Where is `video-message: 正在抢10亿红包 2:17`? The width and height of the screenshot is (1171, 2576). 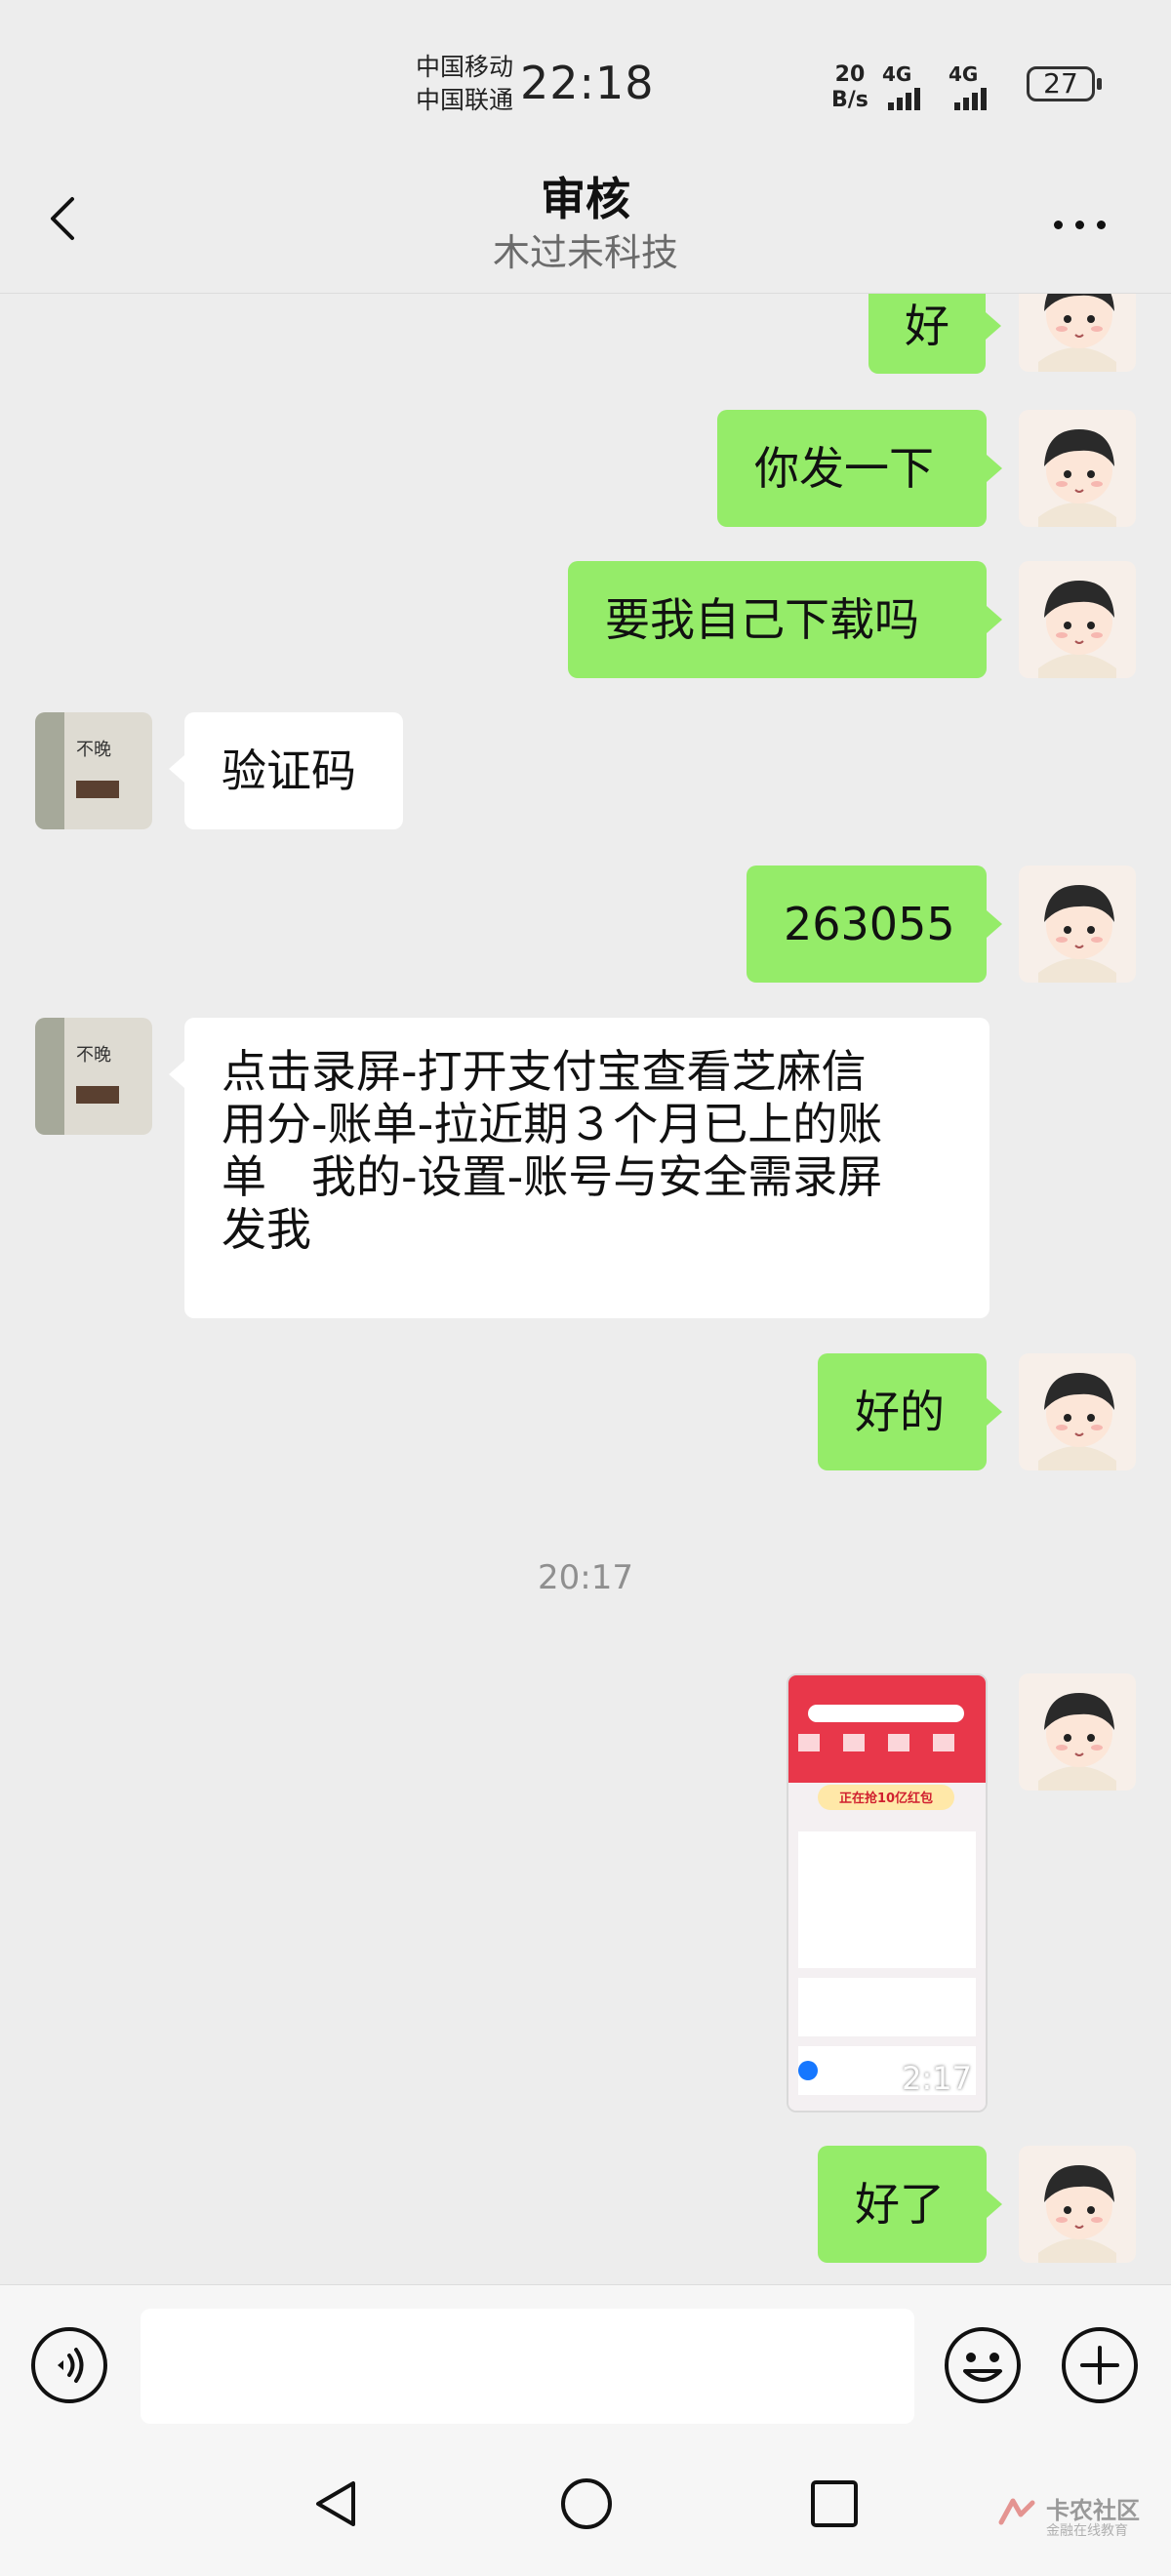 video-message: 正在抢10亿红包 2:17 is located at coordinates (887, 1893).